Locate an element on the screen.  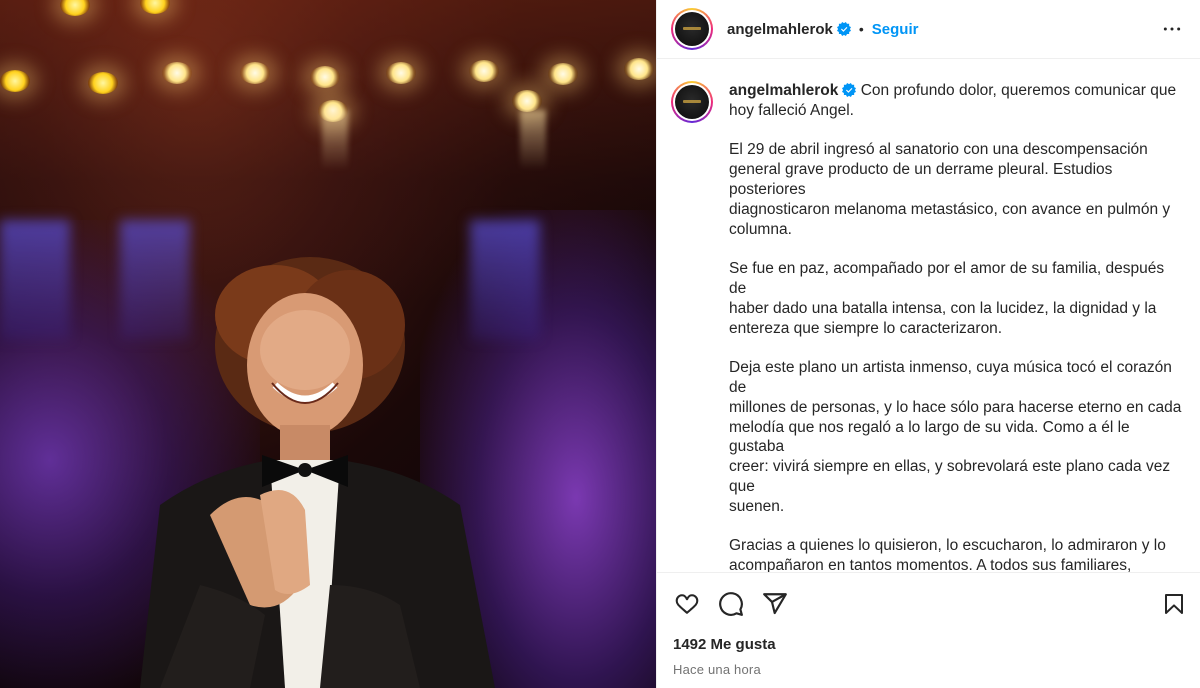
more-horizontal-icon is located at coordinates (1172, 29).